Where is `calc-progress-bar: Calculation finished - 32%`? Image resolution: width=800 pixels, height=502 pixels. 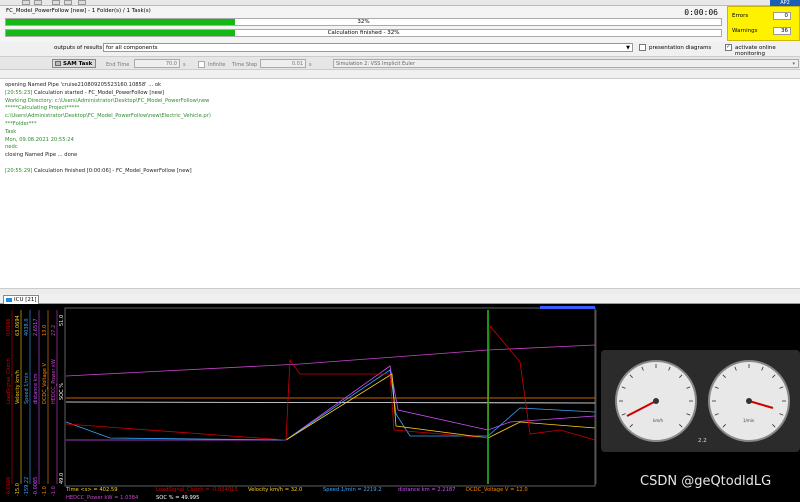
calc-progress-bar: Calculation finished - 32% is located at coordinates (363, 33).